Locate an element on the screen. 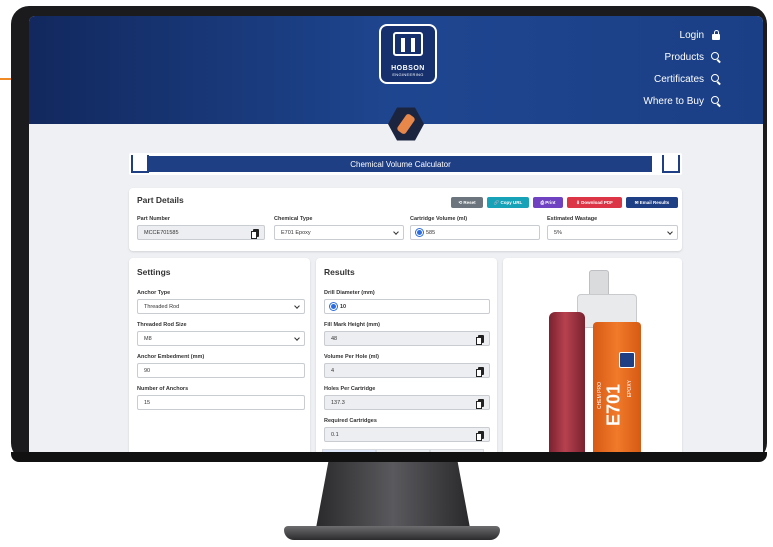  logo-brand-name: HOBSON is located at coordinates (408, 68).